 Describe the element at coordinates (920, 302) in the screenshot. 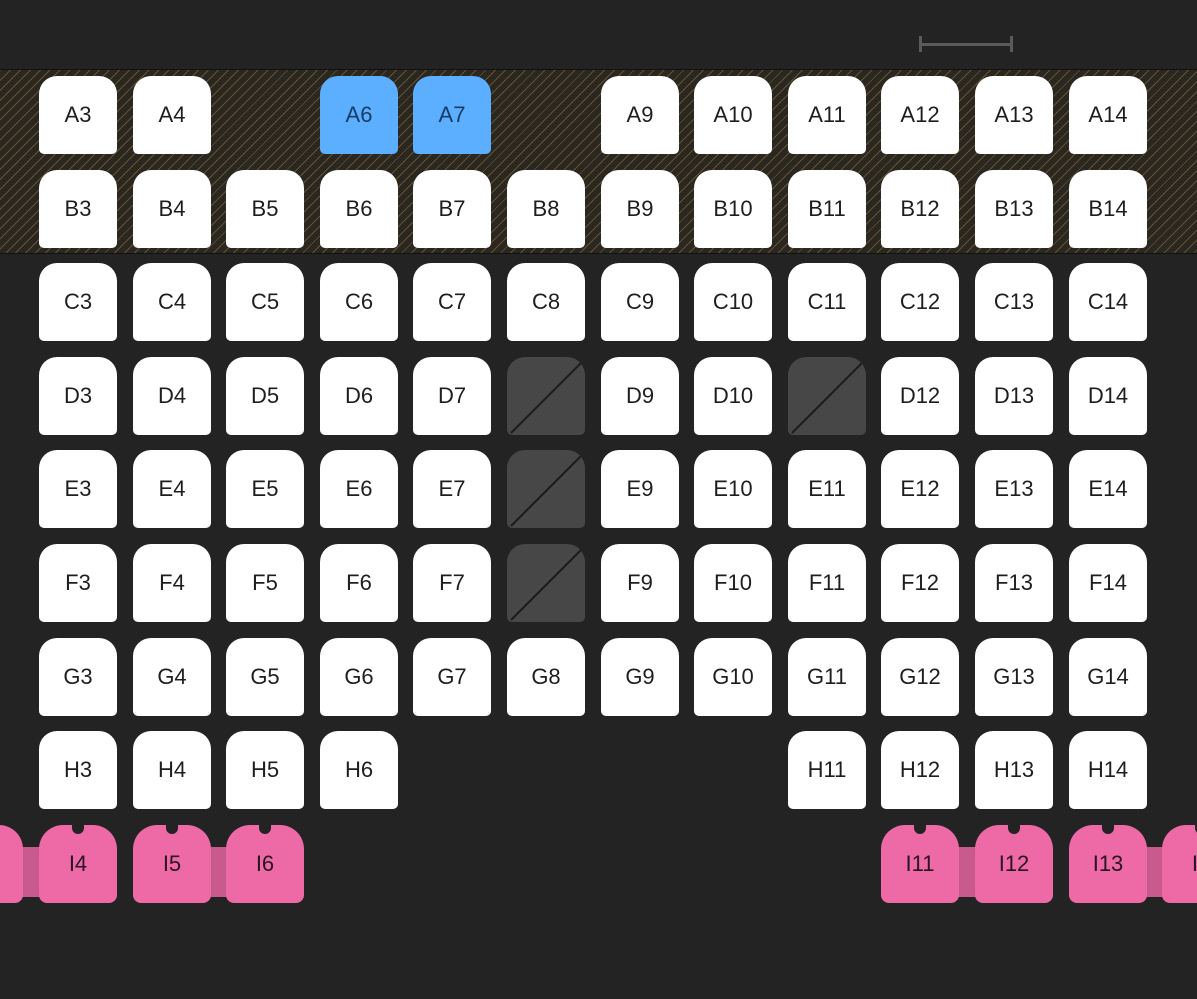

I see `seat-c12: C12` at that location.